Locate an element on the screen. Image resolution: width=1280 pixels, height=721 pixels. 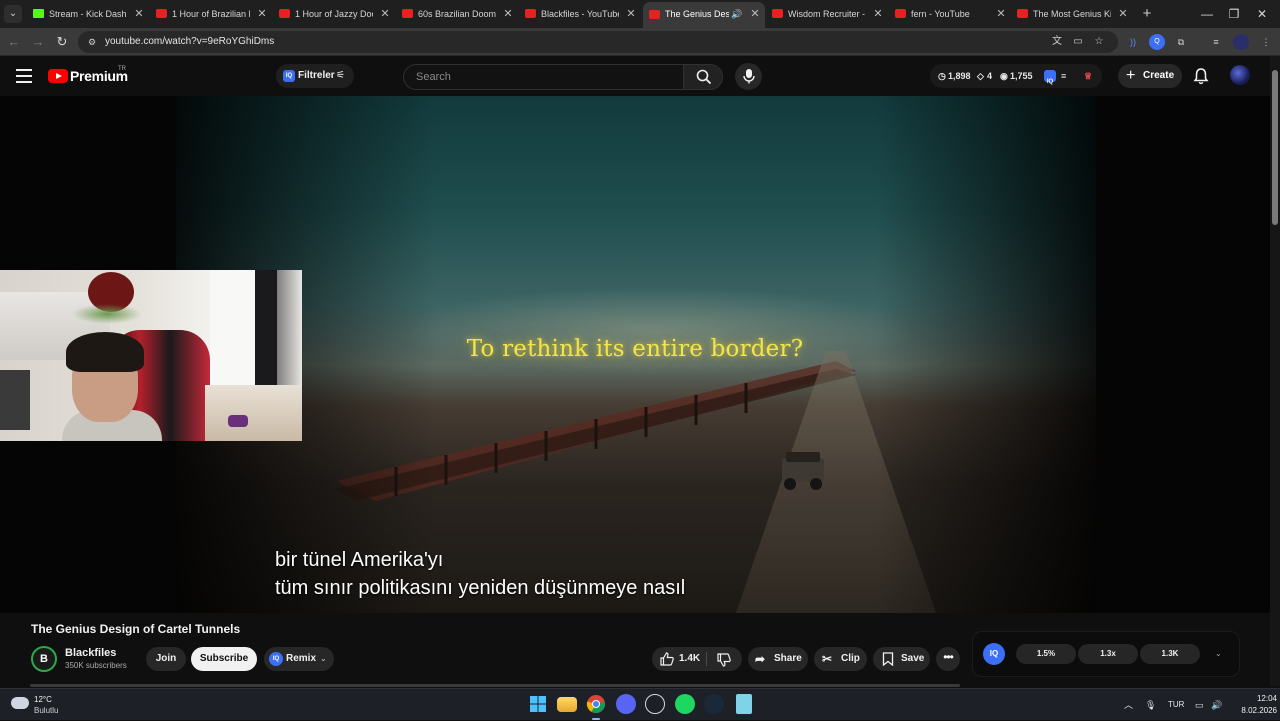
horizontal-scrollbar is located at coordinates (495, 685).